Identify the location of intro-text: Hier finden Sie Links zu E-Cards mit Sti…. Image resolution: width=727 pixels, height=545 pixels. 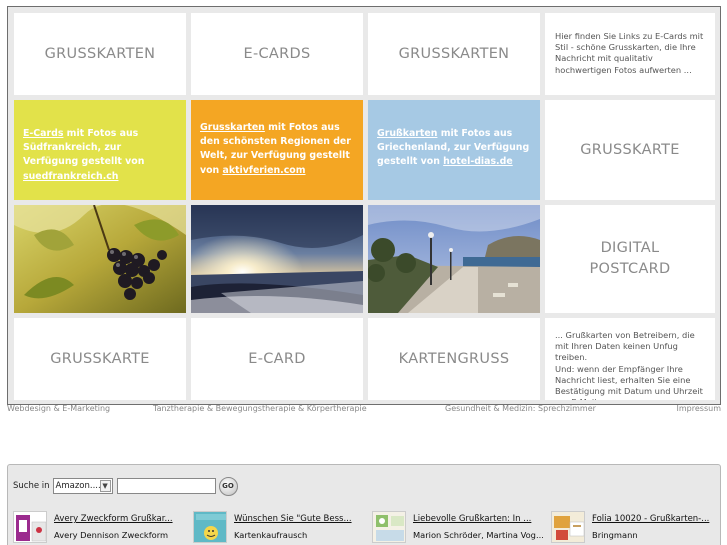
(629, 53).